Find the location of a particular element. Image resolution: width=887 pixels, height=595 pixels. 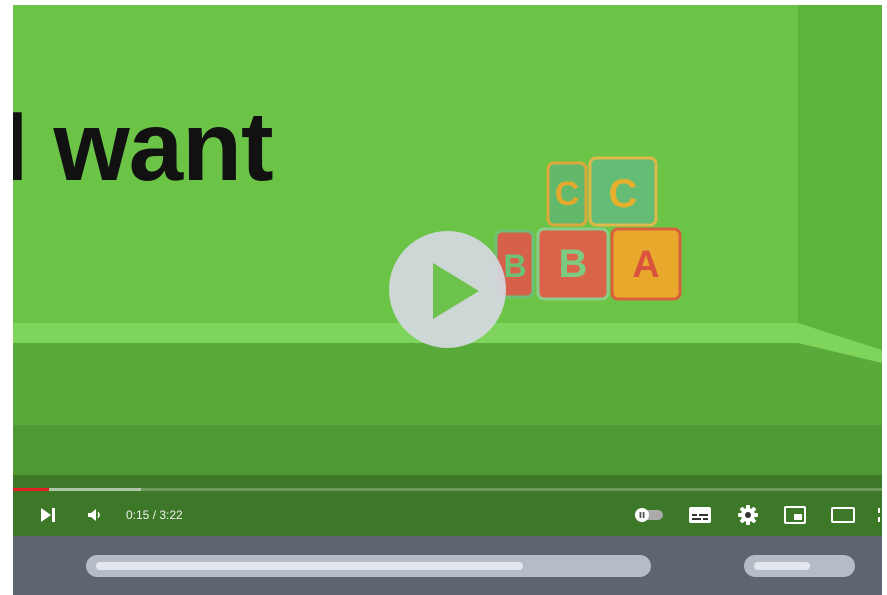

settings-button is located at coordinates (748, 515).